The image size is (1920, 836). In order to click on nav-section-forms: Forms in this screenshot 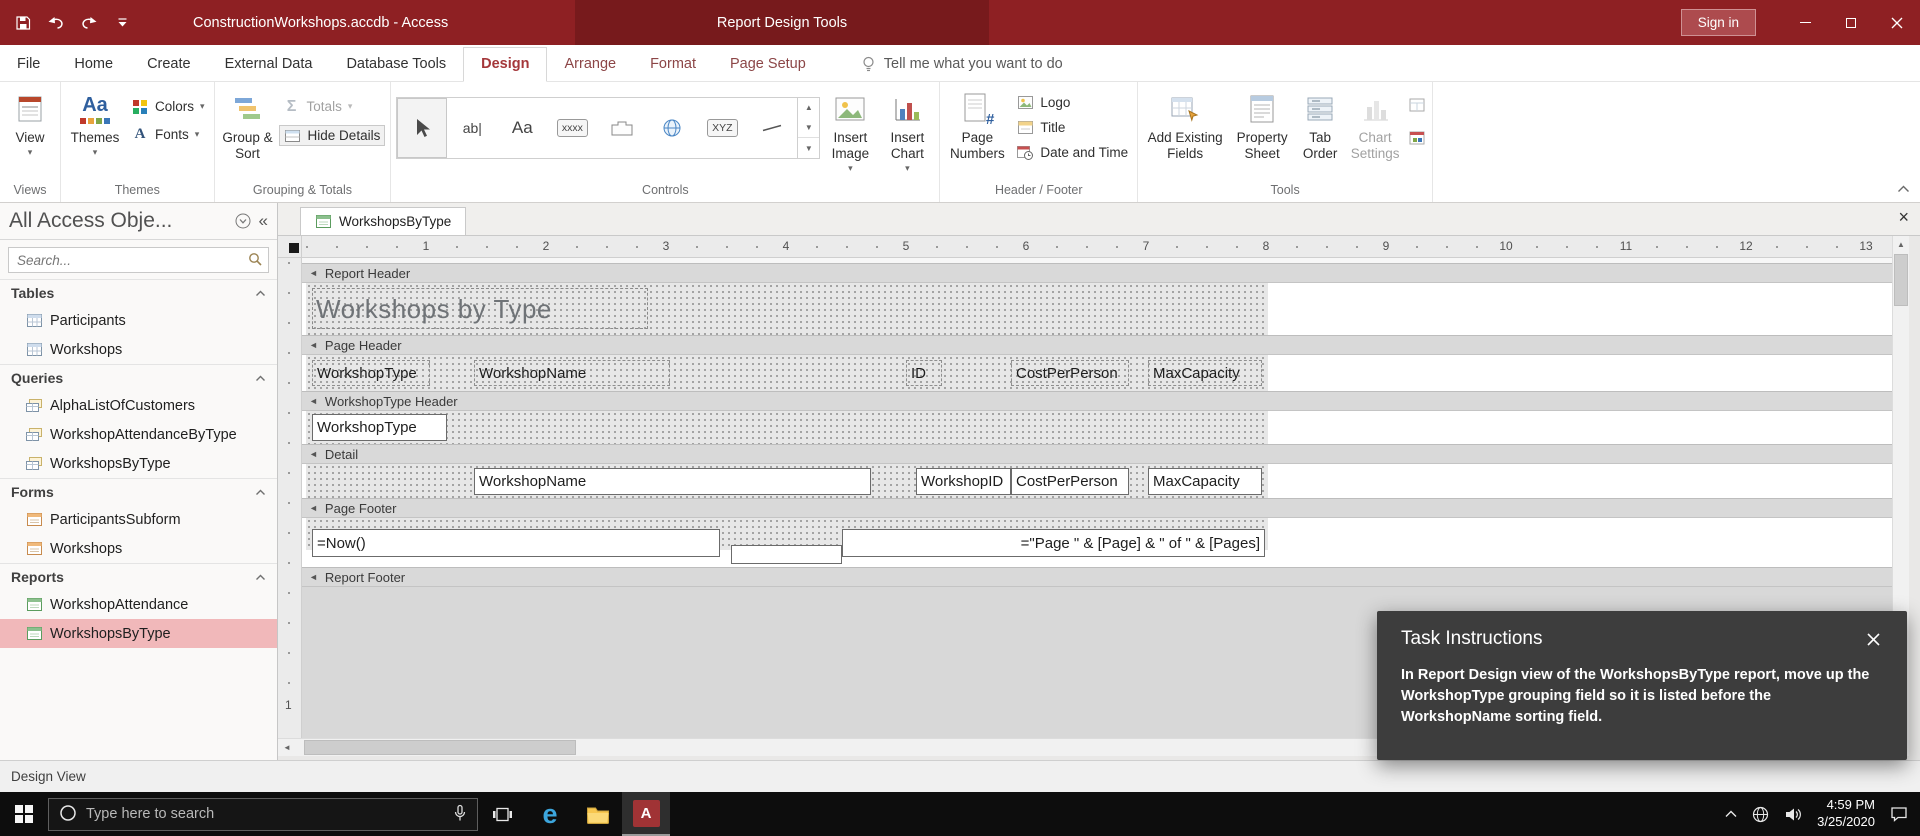, I will do `click(138, 491)`.